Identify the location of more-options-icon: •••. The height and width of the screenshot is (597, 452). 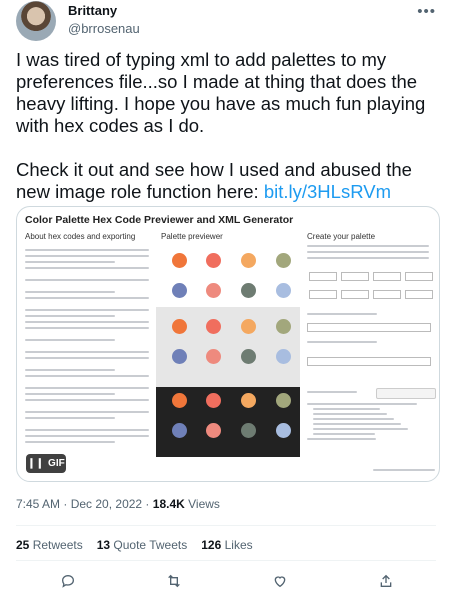
(426, 11).